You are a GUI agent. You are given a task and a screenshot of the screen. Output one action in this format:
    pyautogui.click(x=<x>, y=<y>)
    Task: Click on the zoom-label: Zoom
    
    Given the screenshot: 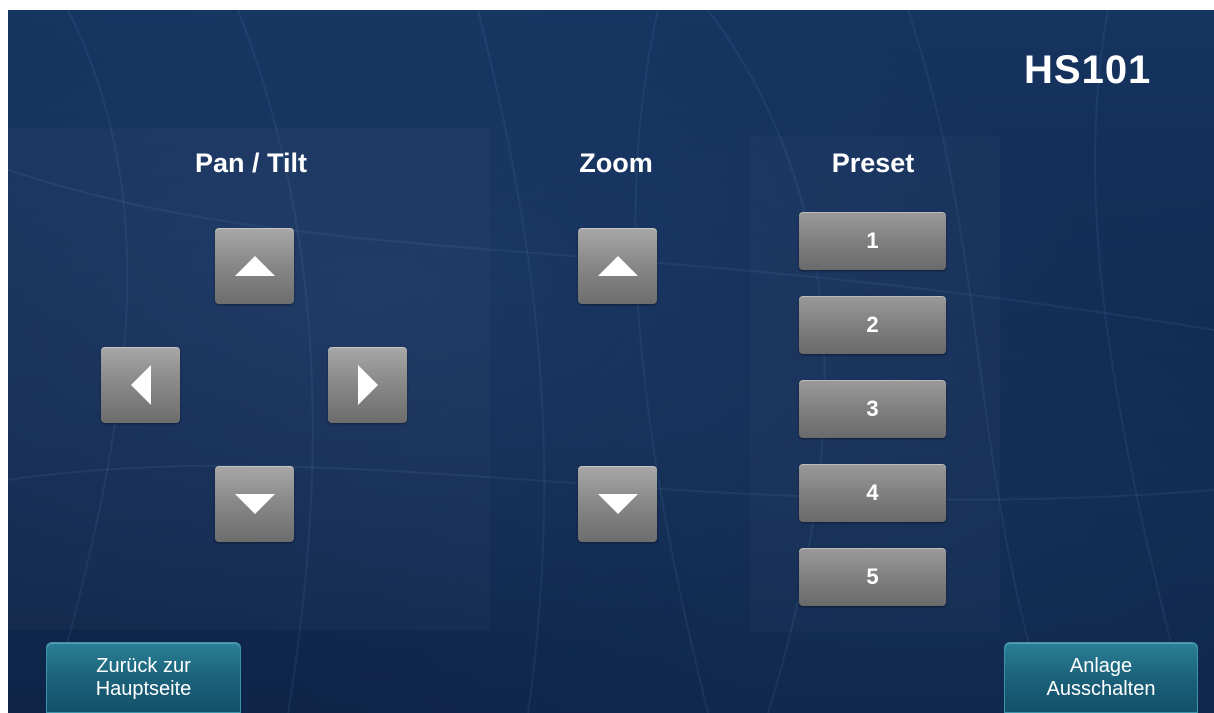 What is the action you would take?
    pyautogui.click(x=616, y=163)
    